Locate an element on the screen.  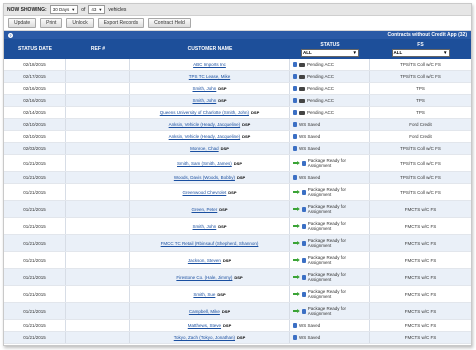
export-records-button: Export Records is located at coordinates (121, 23).